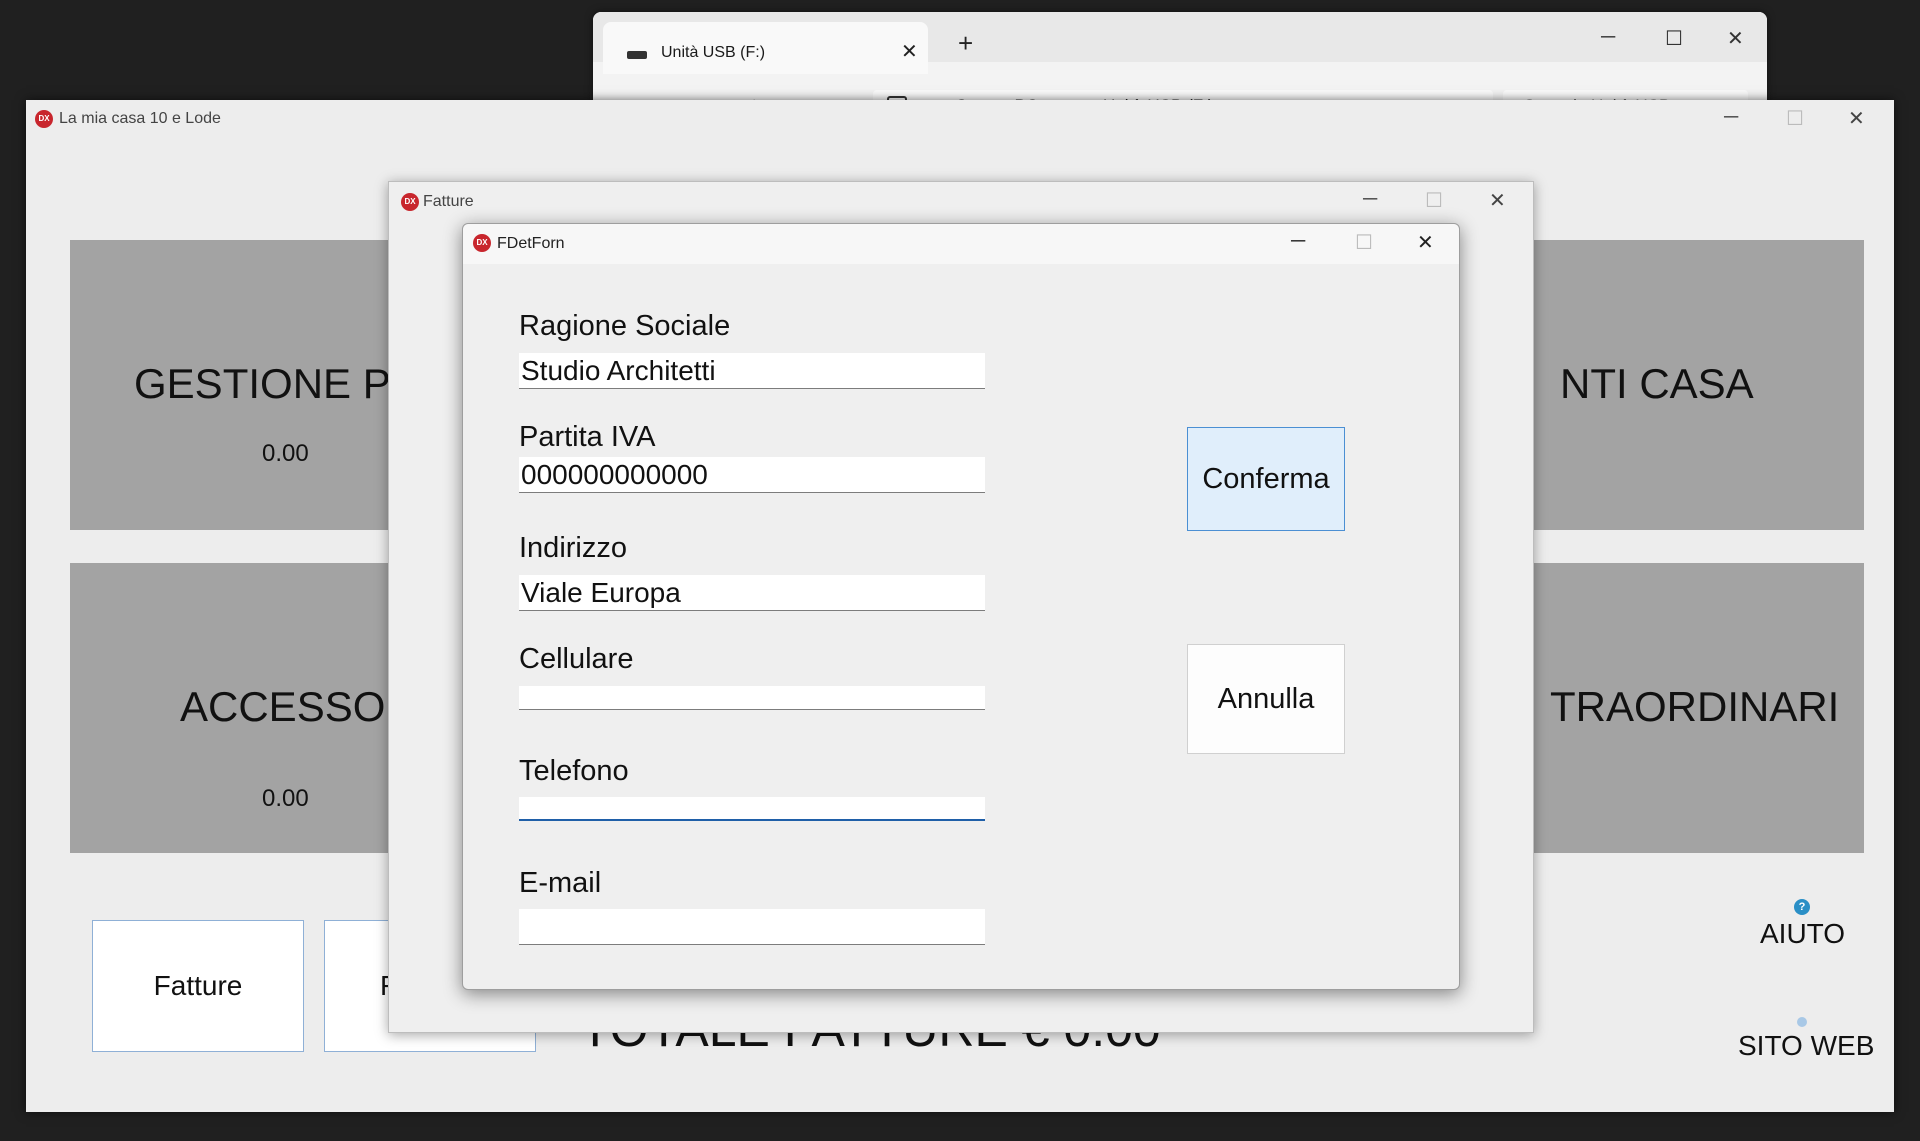  What do you see at coordinates (1802, 907) in the screenshot?
I see `help-icon: ?` at bounding box center [1802, 907].